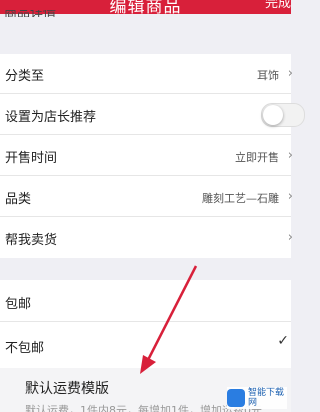  What do you see at coordinates (169, 319) in the screenshot?
I see `annotation-arrow-icon` at bounding box center [169, 319].